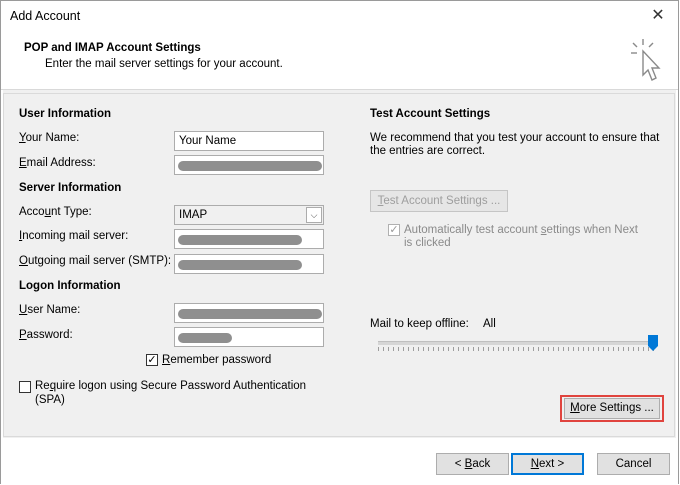  Describe the element at coordinates (249, 141) in the screenshot. I see `your-name-input: Your Name` at that location.